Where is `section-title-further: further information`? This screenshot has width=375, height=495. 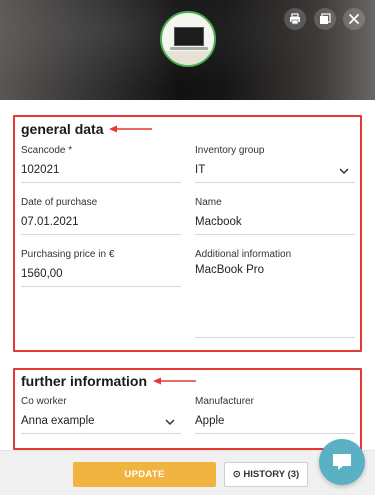
section-title-further: further information is located at coordinates (84, 381).